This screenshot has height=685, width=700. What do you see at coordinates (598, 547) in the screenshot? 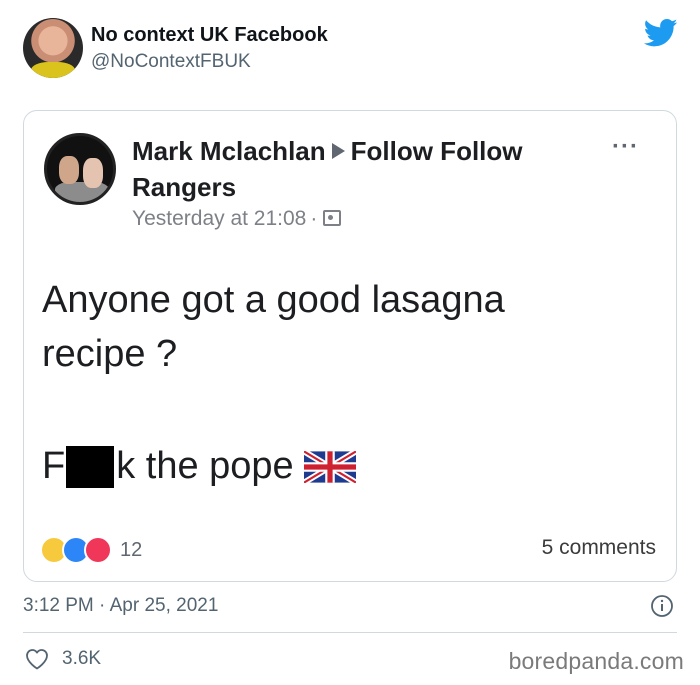
I see `comments-count: 5 comments` at bounding box center [598, 547].